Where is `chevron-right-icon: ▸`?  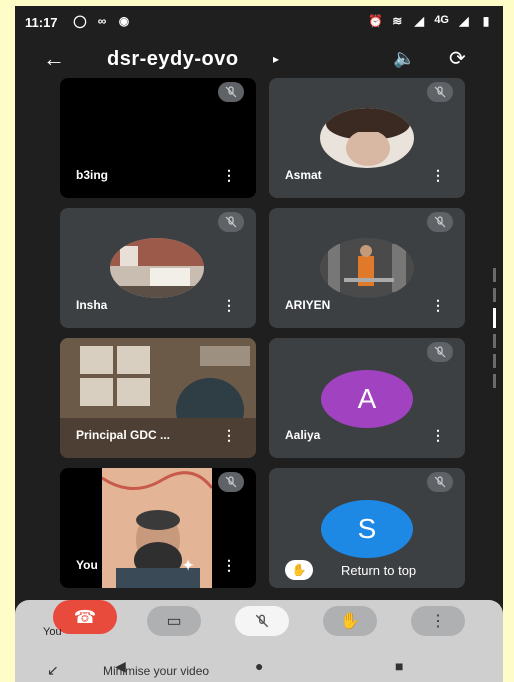 chevron-right-icon: ▸ is located at coordinates (276, 59).